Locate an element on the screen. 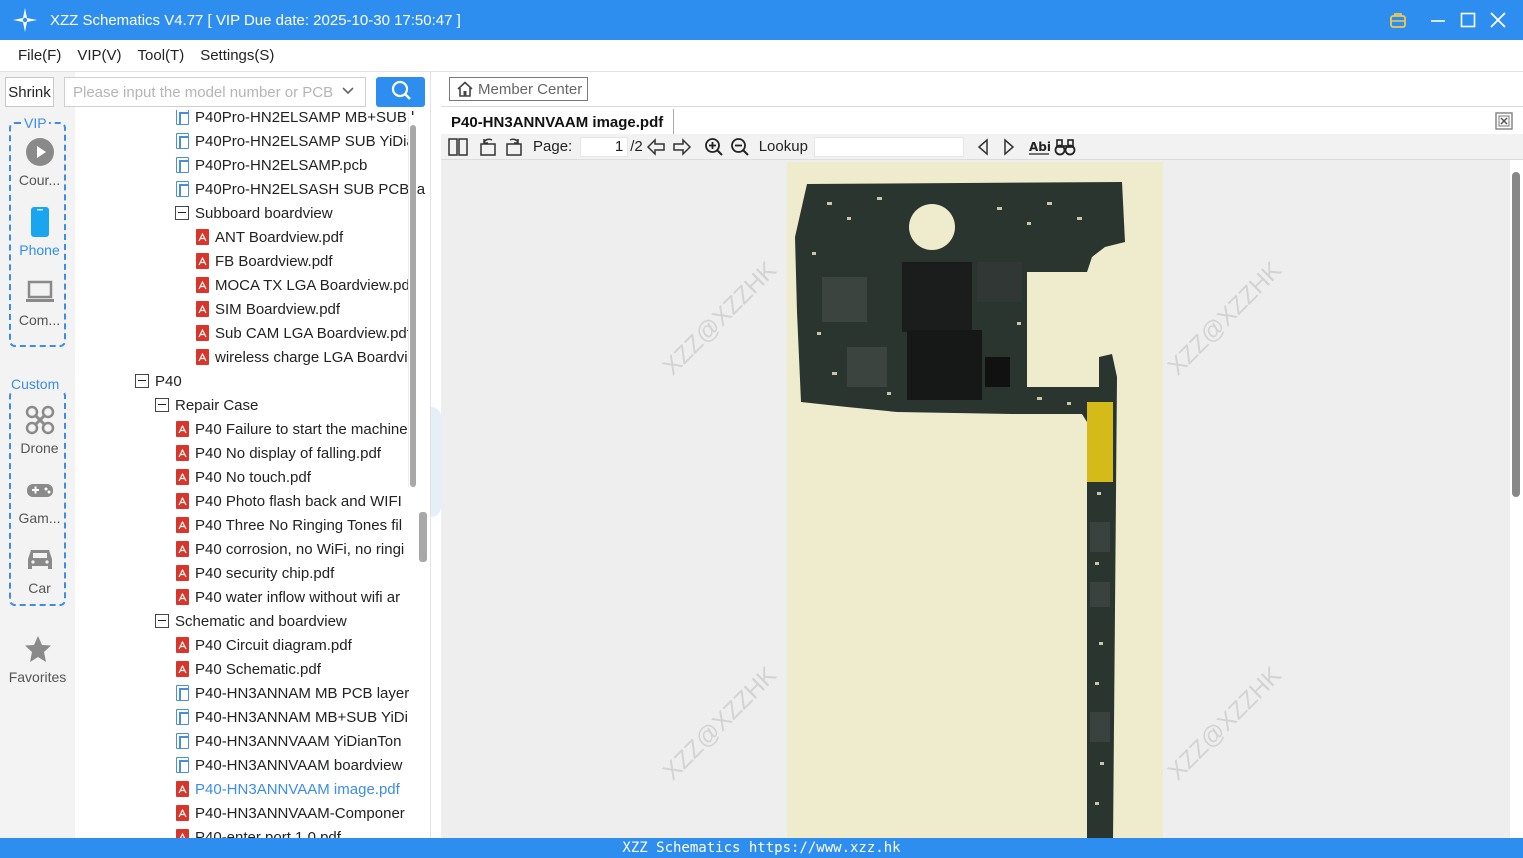  tree-item: P40 No display of falling.pdf is located at coordinates (302, 453).